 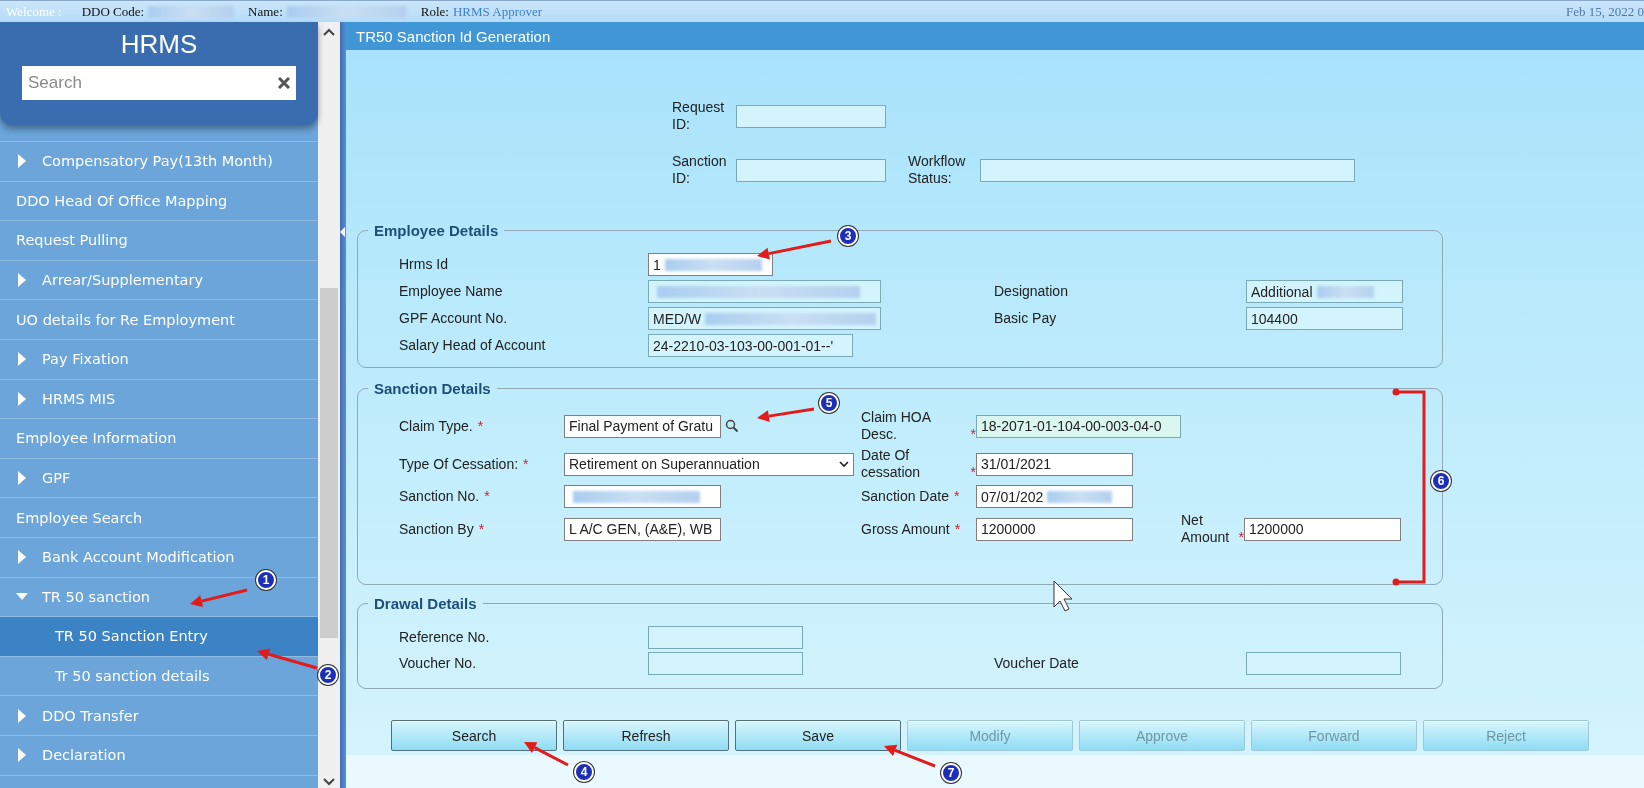 What do you see at coordinates (451, 291) in the screenshot?
I see `field-label: Employee Name` at bounding box center [451, 291].